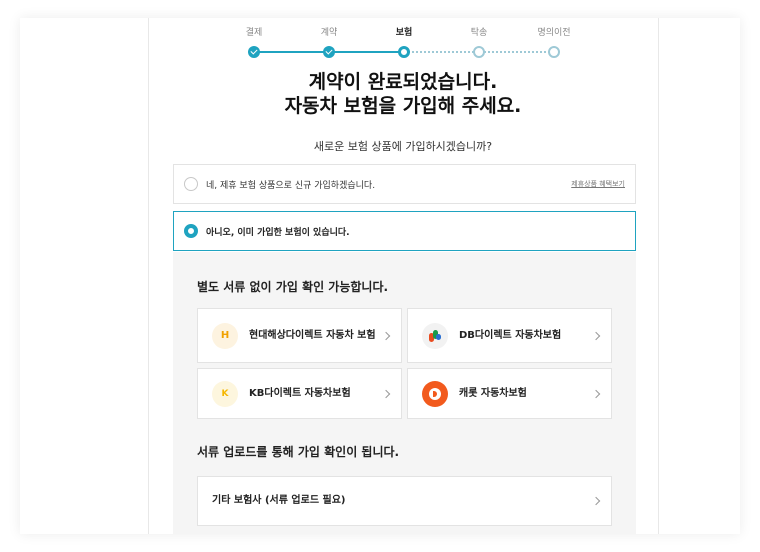  What do you see at coordinates (435, 335) in the screenshot?
I see `db-logo-icon` at bounding box center [435, 335].